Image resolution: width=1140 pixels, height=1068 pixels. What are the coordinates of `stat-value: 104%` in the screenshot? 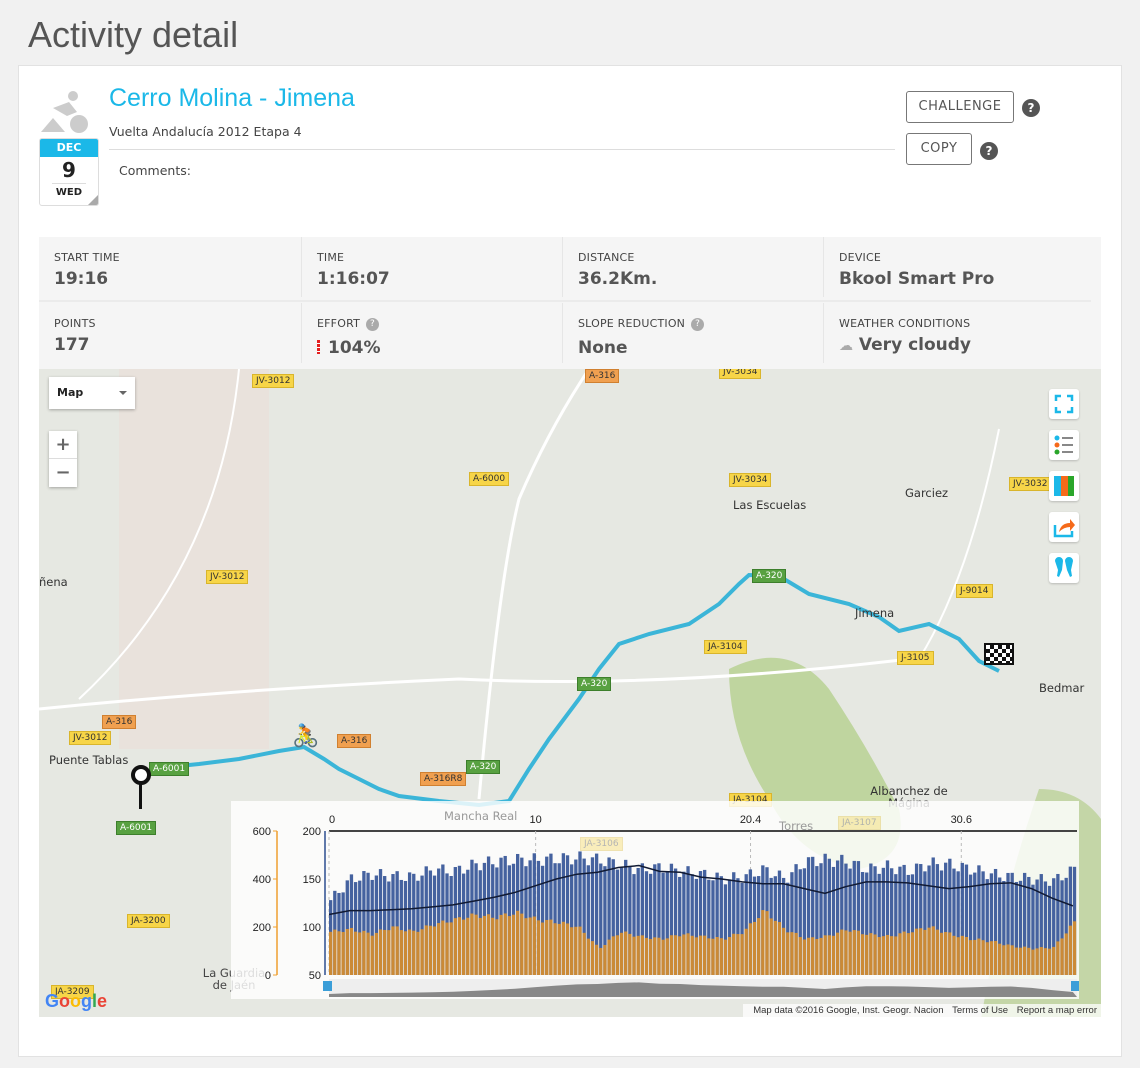 It's located at (354, 347).